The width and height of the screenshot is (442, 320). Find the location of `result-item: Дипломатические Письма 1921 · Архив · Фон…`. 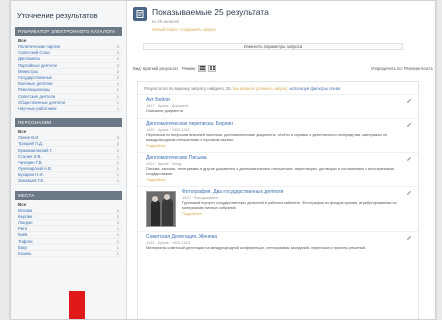

result-item: Дипломатические Письма 1921 · Архив · Фон… is located at coordinates (278, 169).